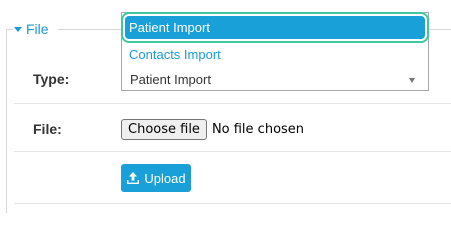 The height and width of the screenshot is (240, 451). I want to click on fieldset-border-top-left, so click(9, 29).